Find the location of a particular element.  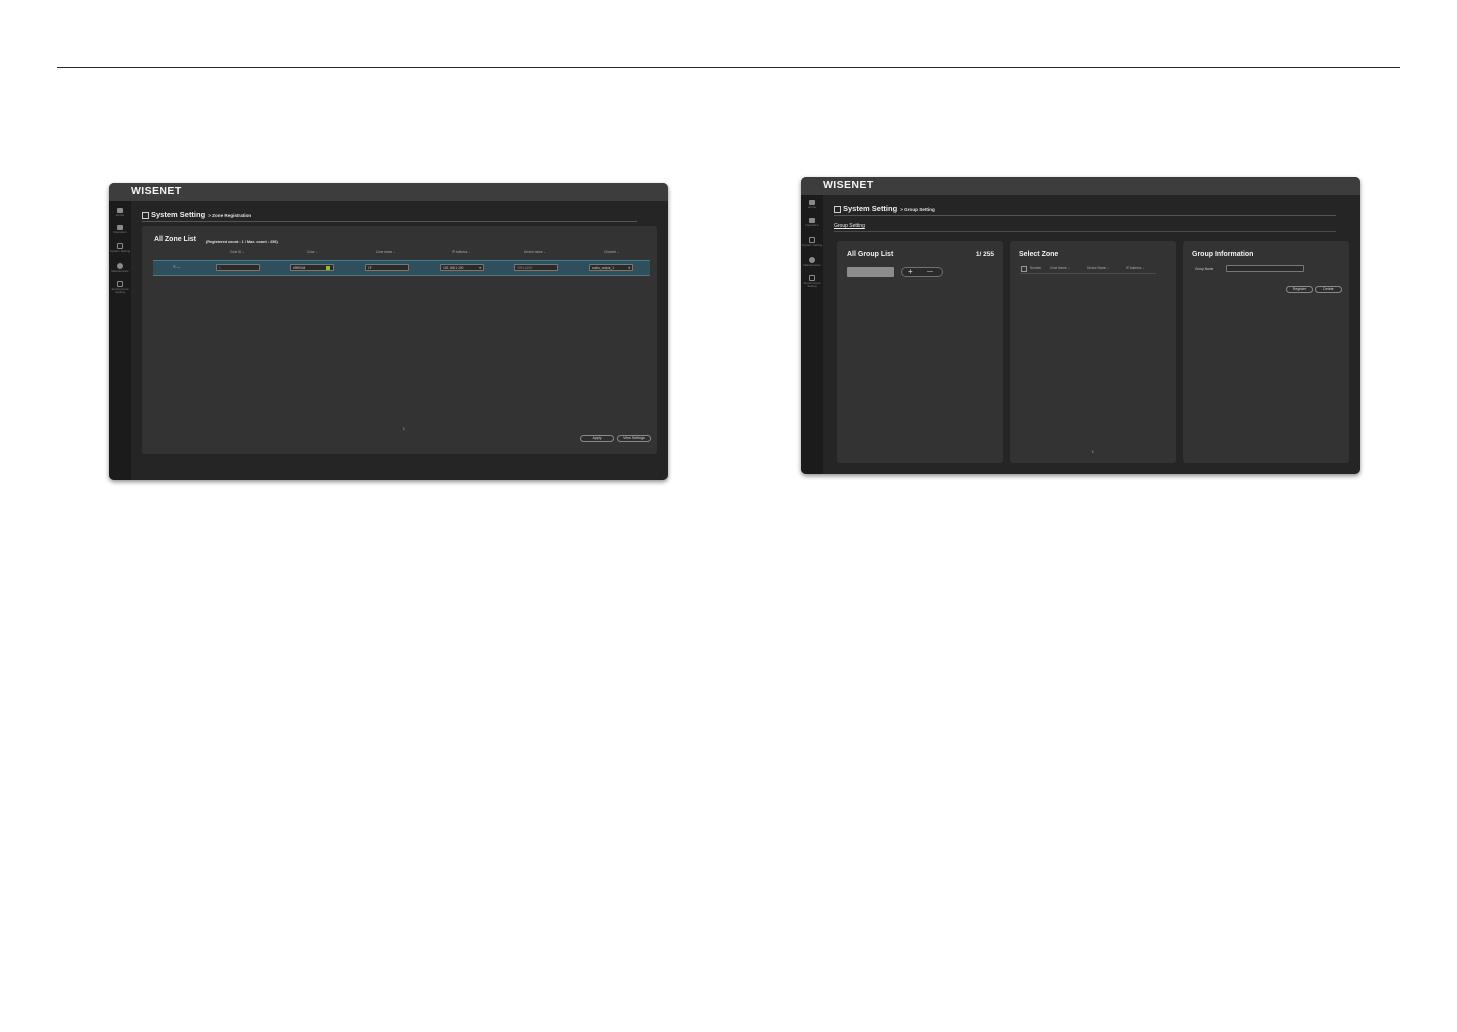

color-swatch is located at coordinates (328, 268).